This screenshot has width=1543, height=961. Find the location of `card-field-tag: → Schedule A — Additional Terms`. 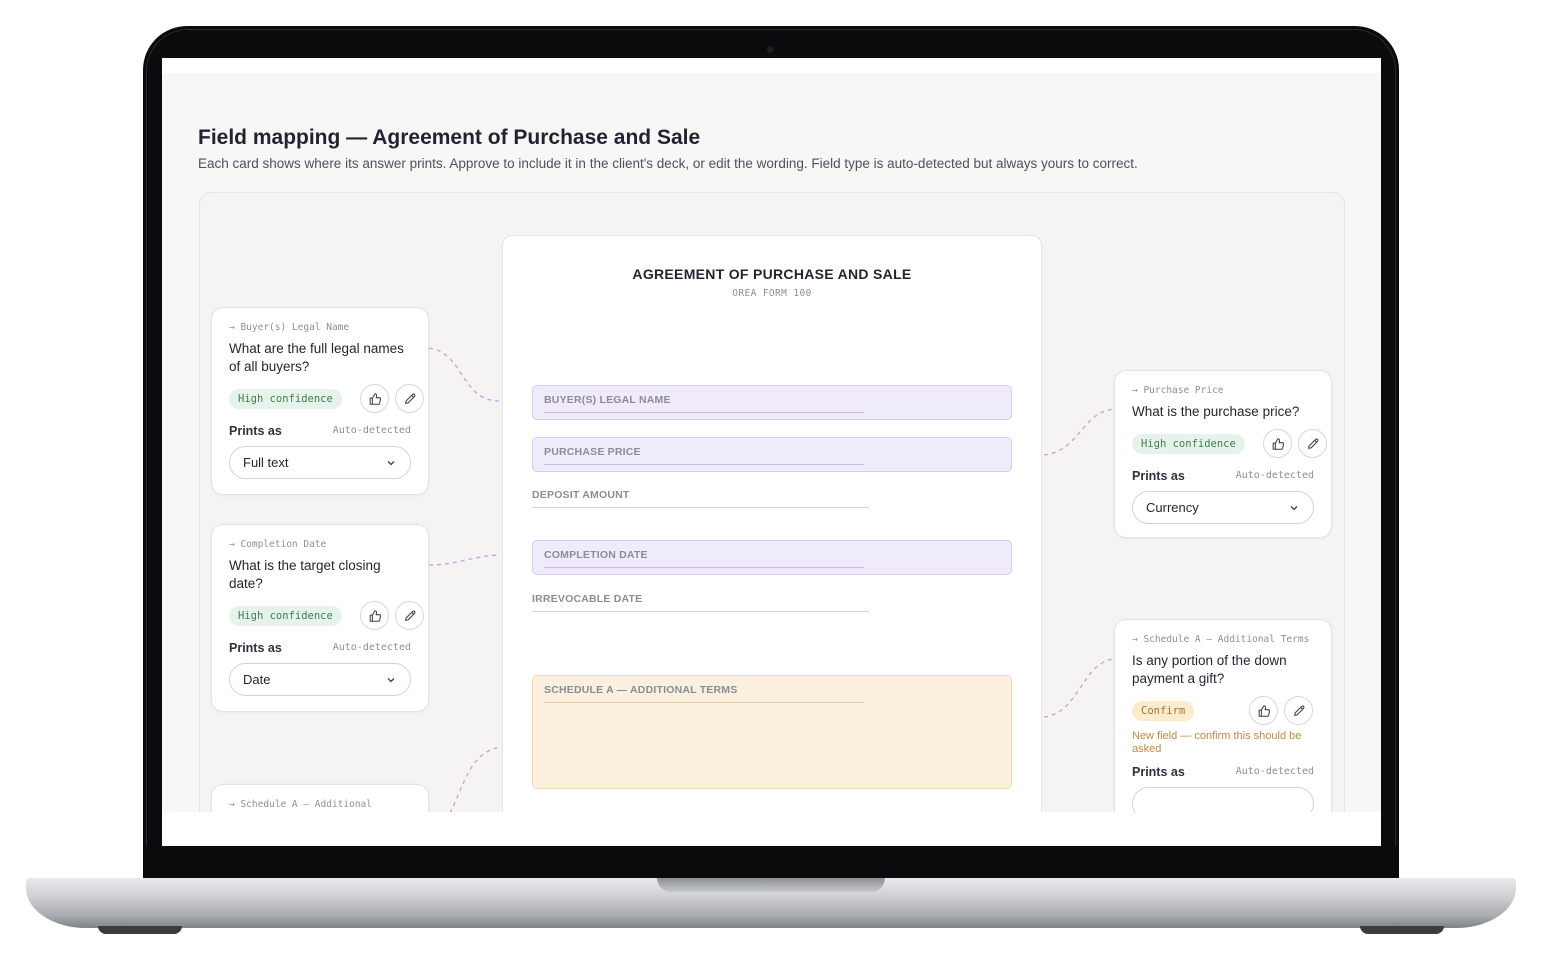

card-field-tag: → Schedule A — Additional Terms is located at coordinates (1221, 639).